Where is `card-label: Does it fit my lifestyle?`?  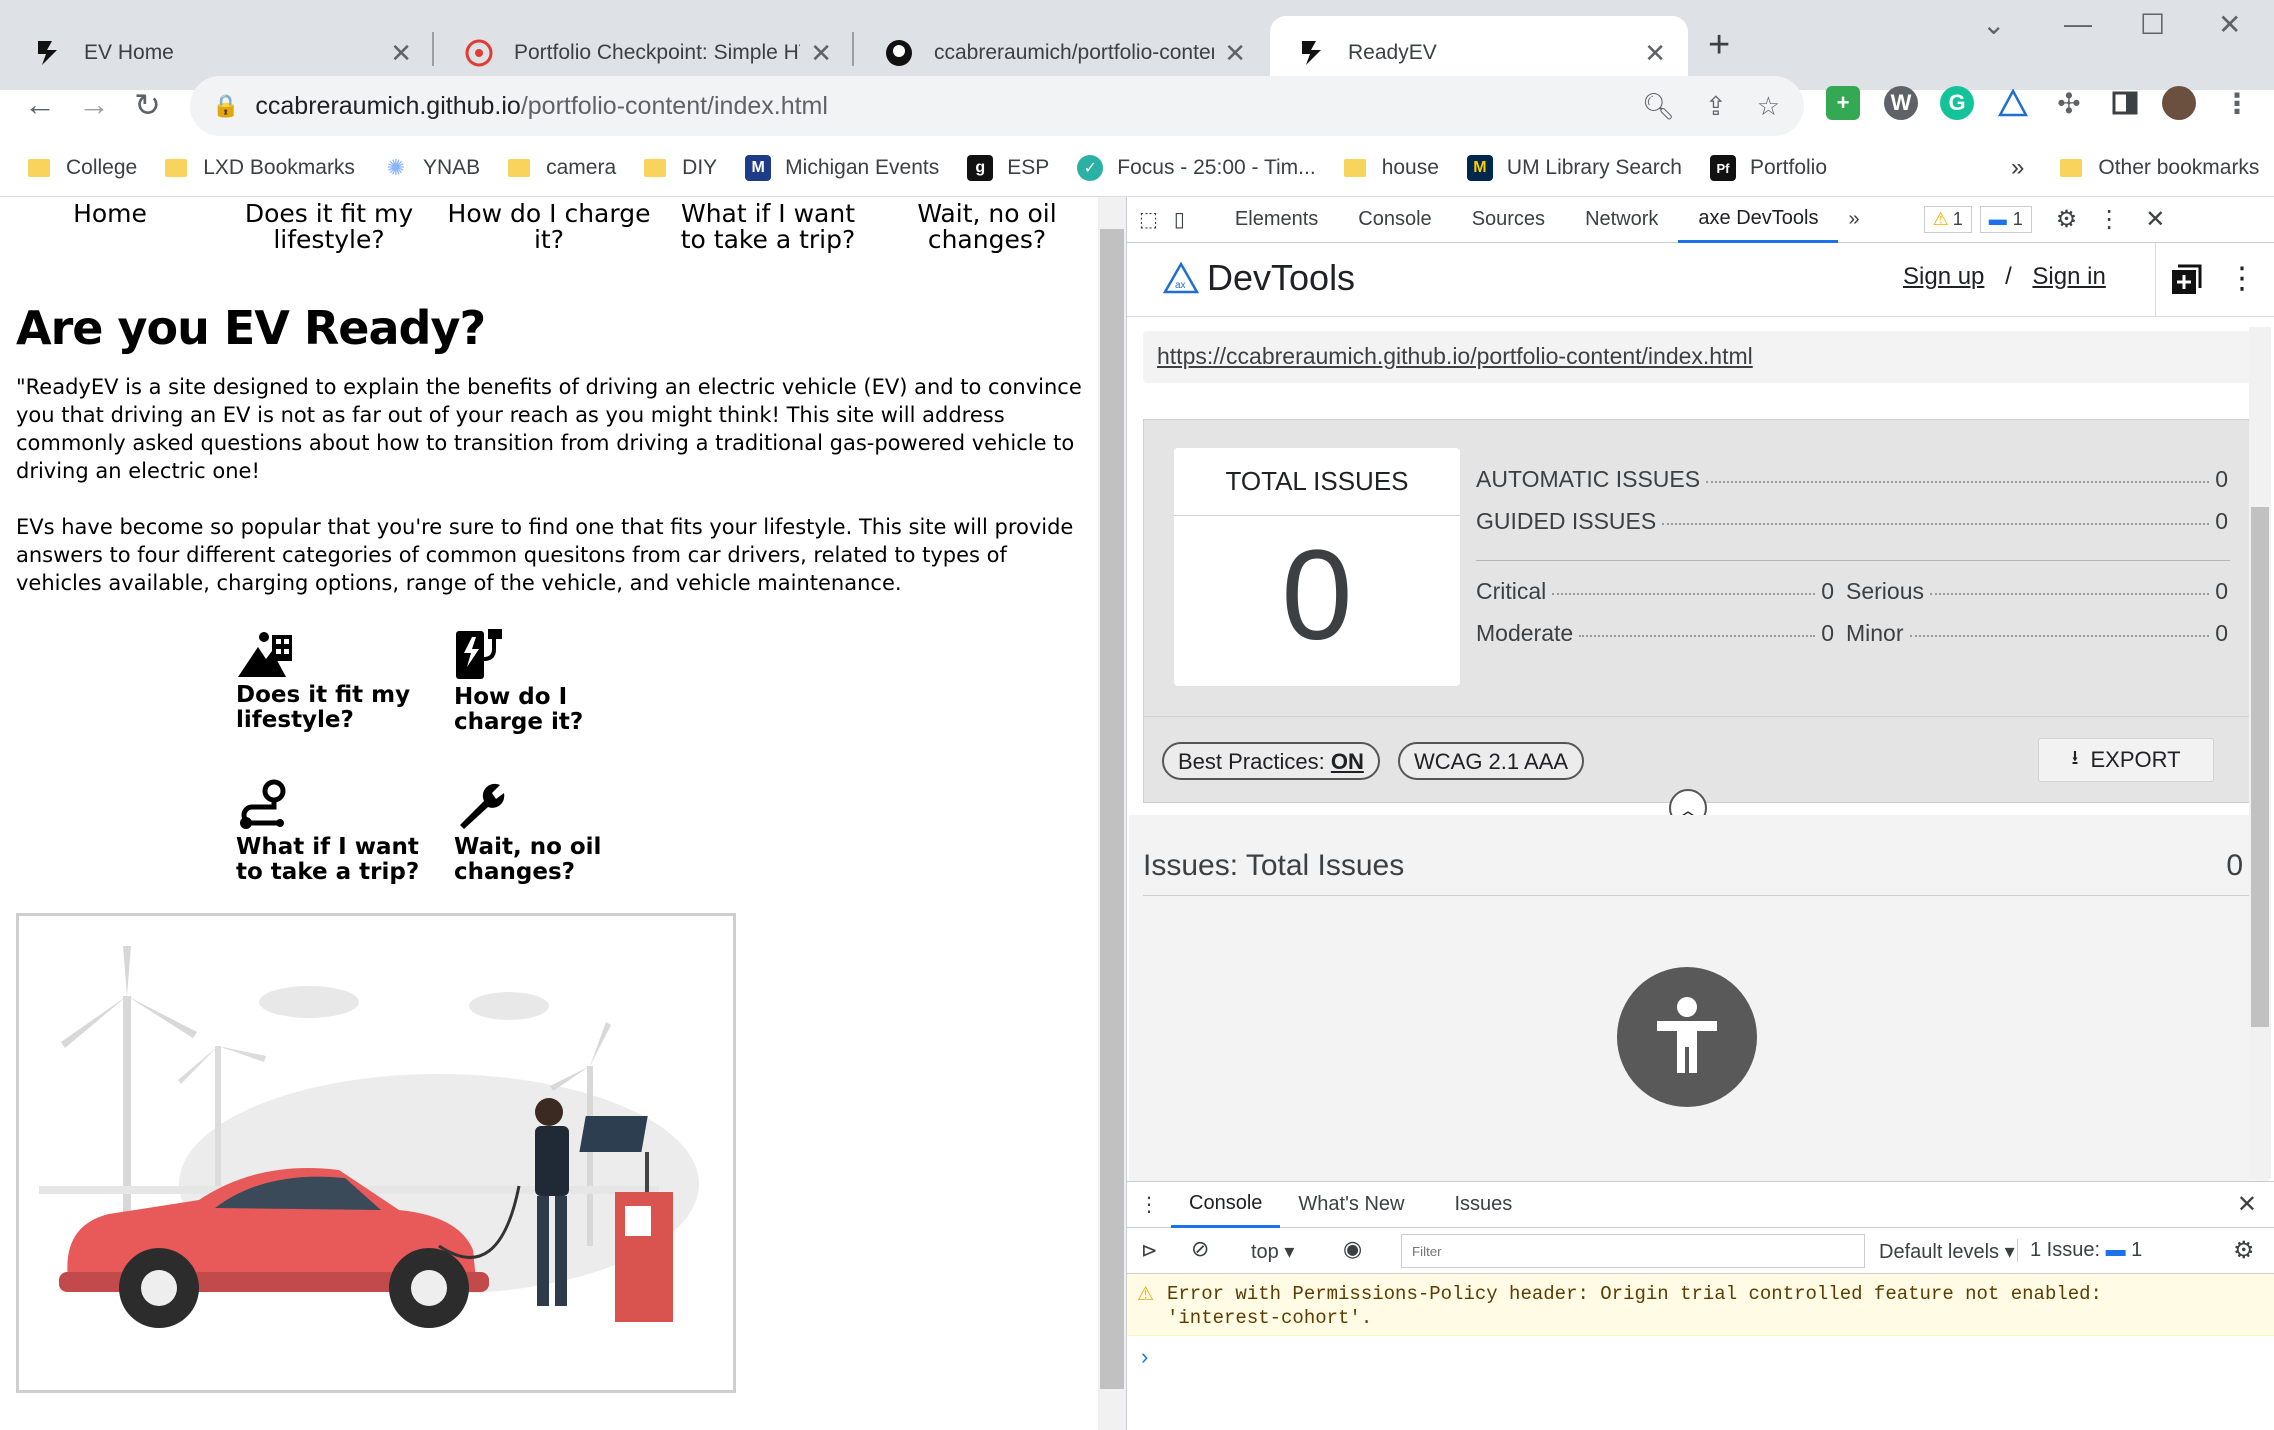 card-label: Does it fit my lifestyle? is located at coordinates (323, 707).